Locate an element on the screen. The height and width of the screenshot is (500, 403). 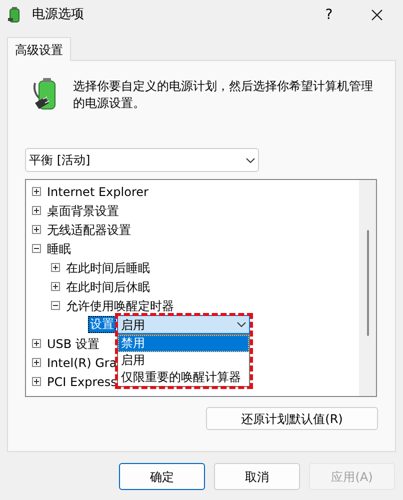
tree-item: 桌面背景设置 is located at coordinates (83, 211).